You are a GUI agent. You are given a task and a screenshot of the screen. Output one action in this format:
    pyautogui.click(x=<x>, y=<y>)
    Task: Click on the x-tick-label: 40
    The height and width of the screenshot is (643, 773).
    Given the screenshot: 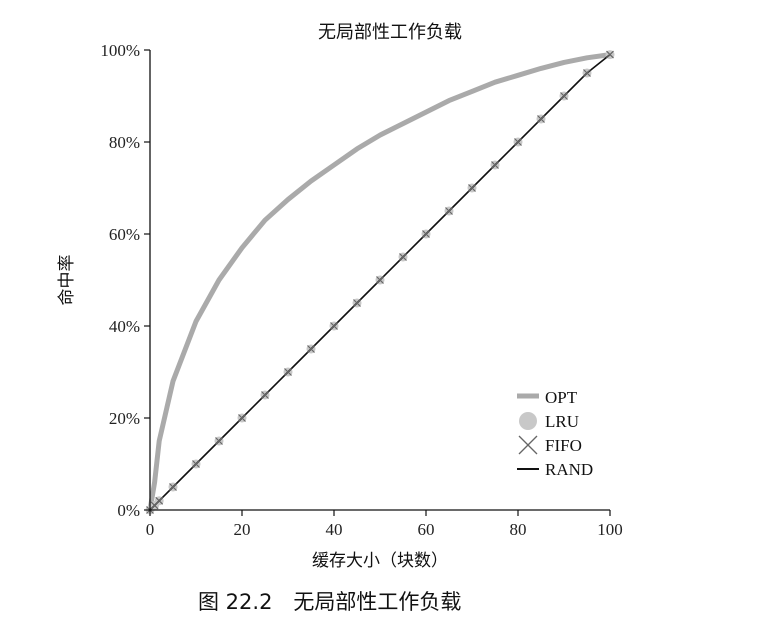 What is the action you would take?
    pyautogui.click(x=334, y=529)
    